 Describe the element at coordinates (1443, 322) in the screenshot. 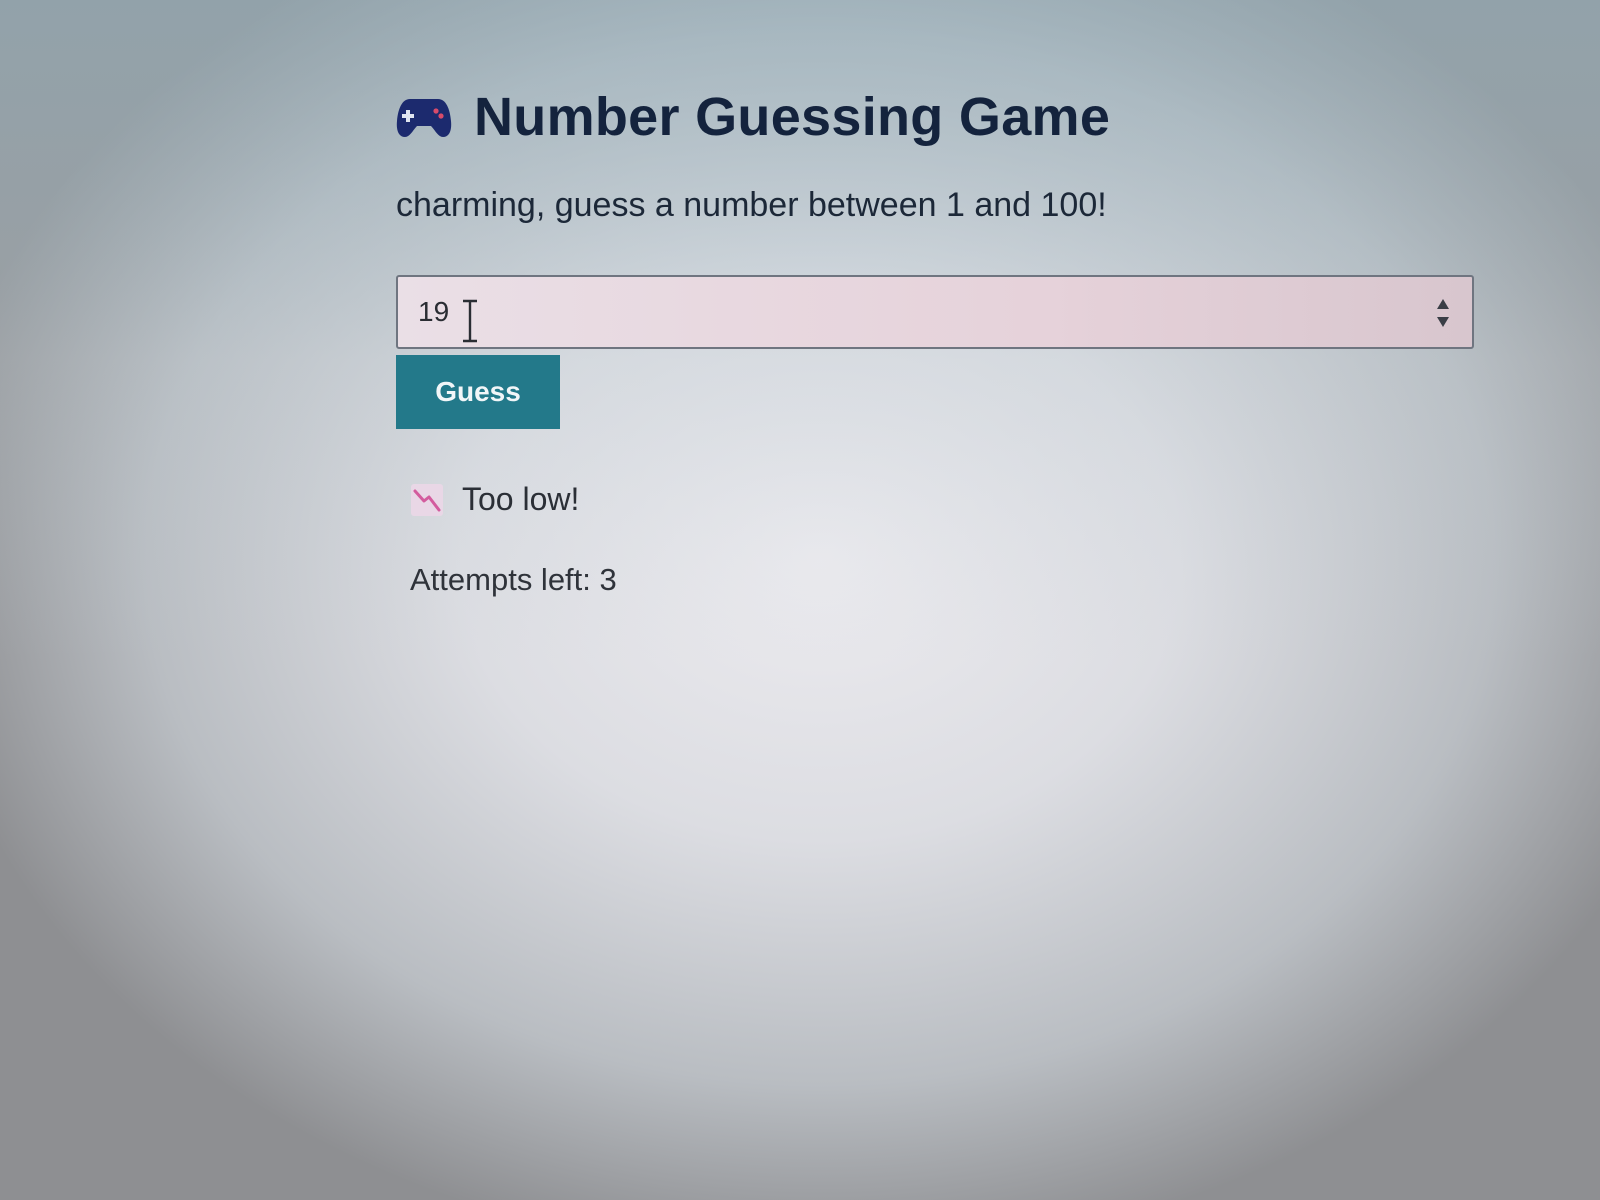

I see `spinner-down-icon` at that location.